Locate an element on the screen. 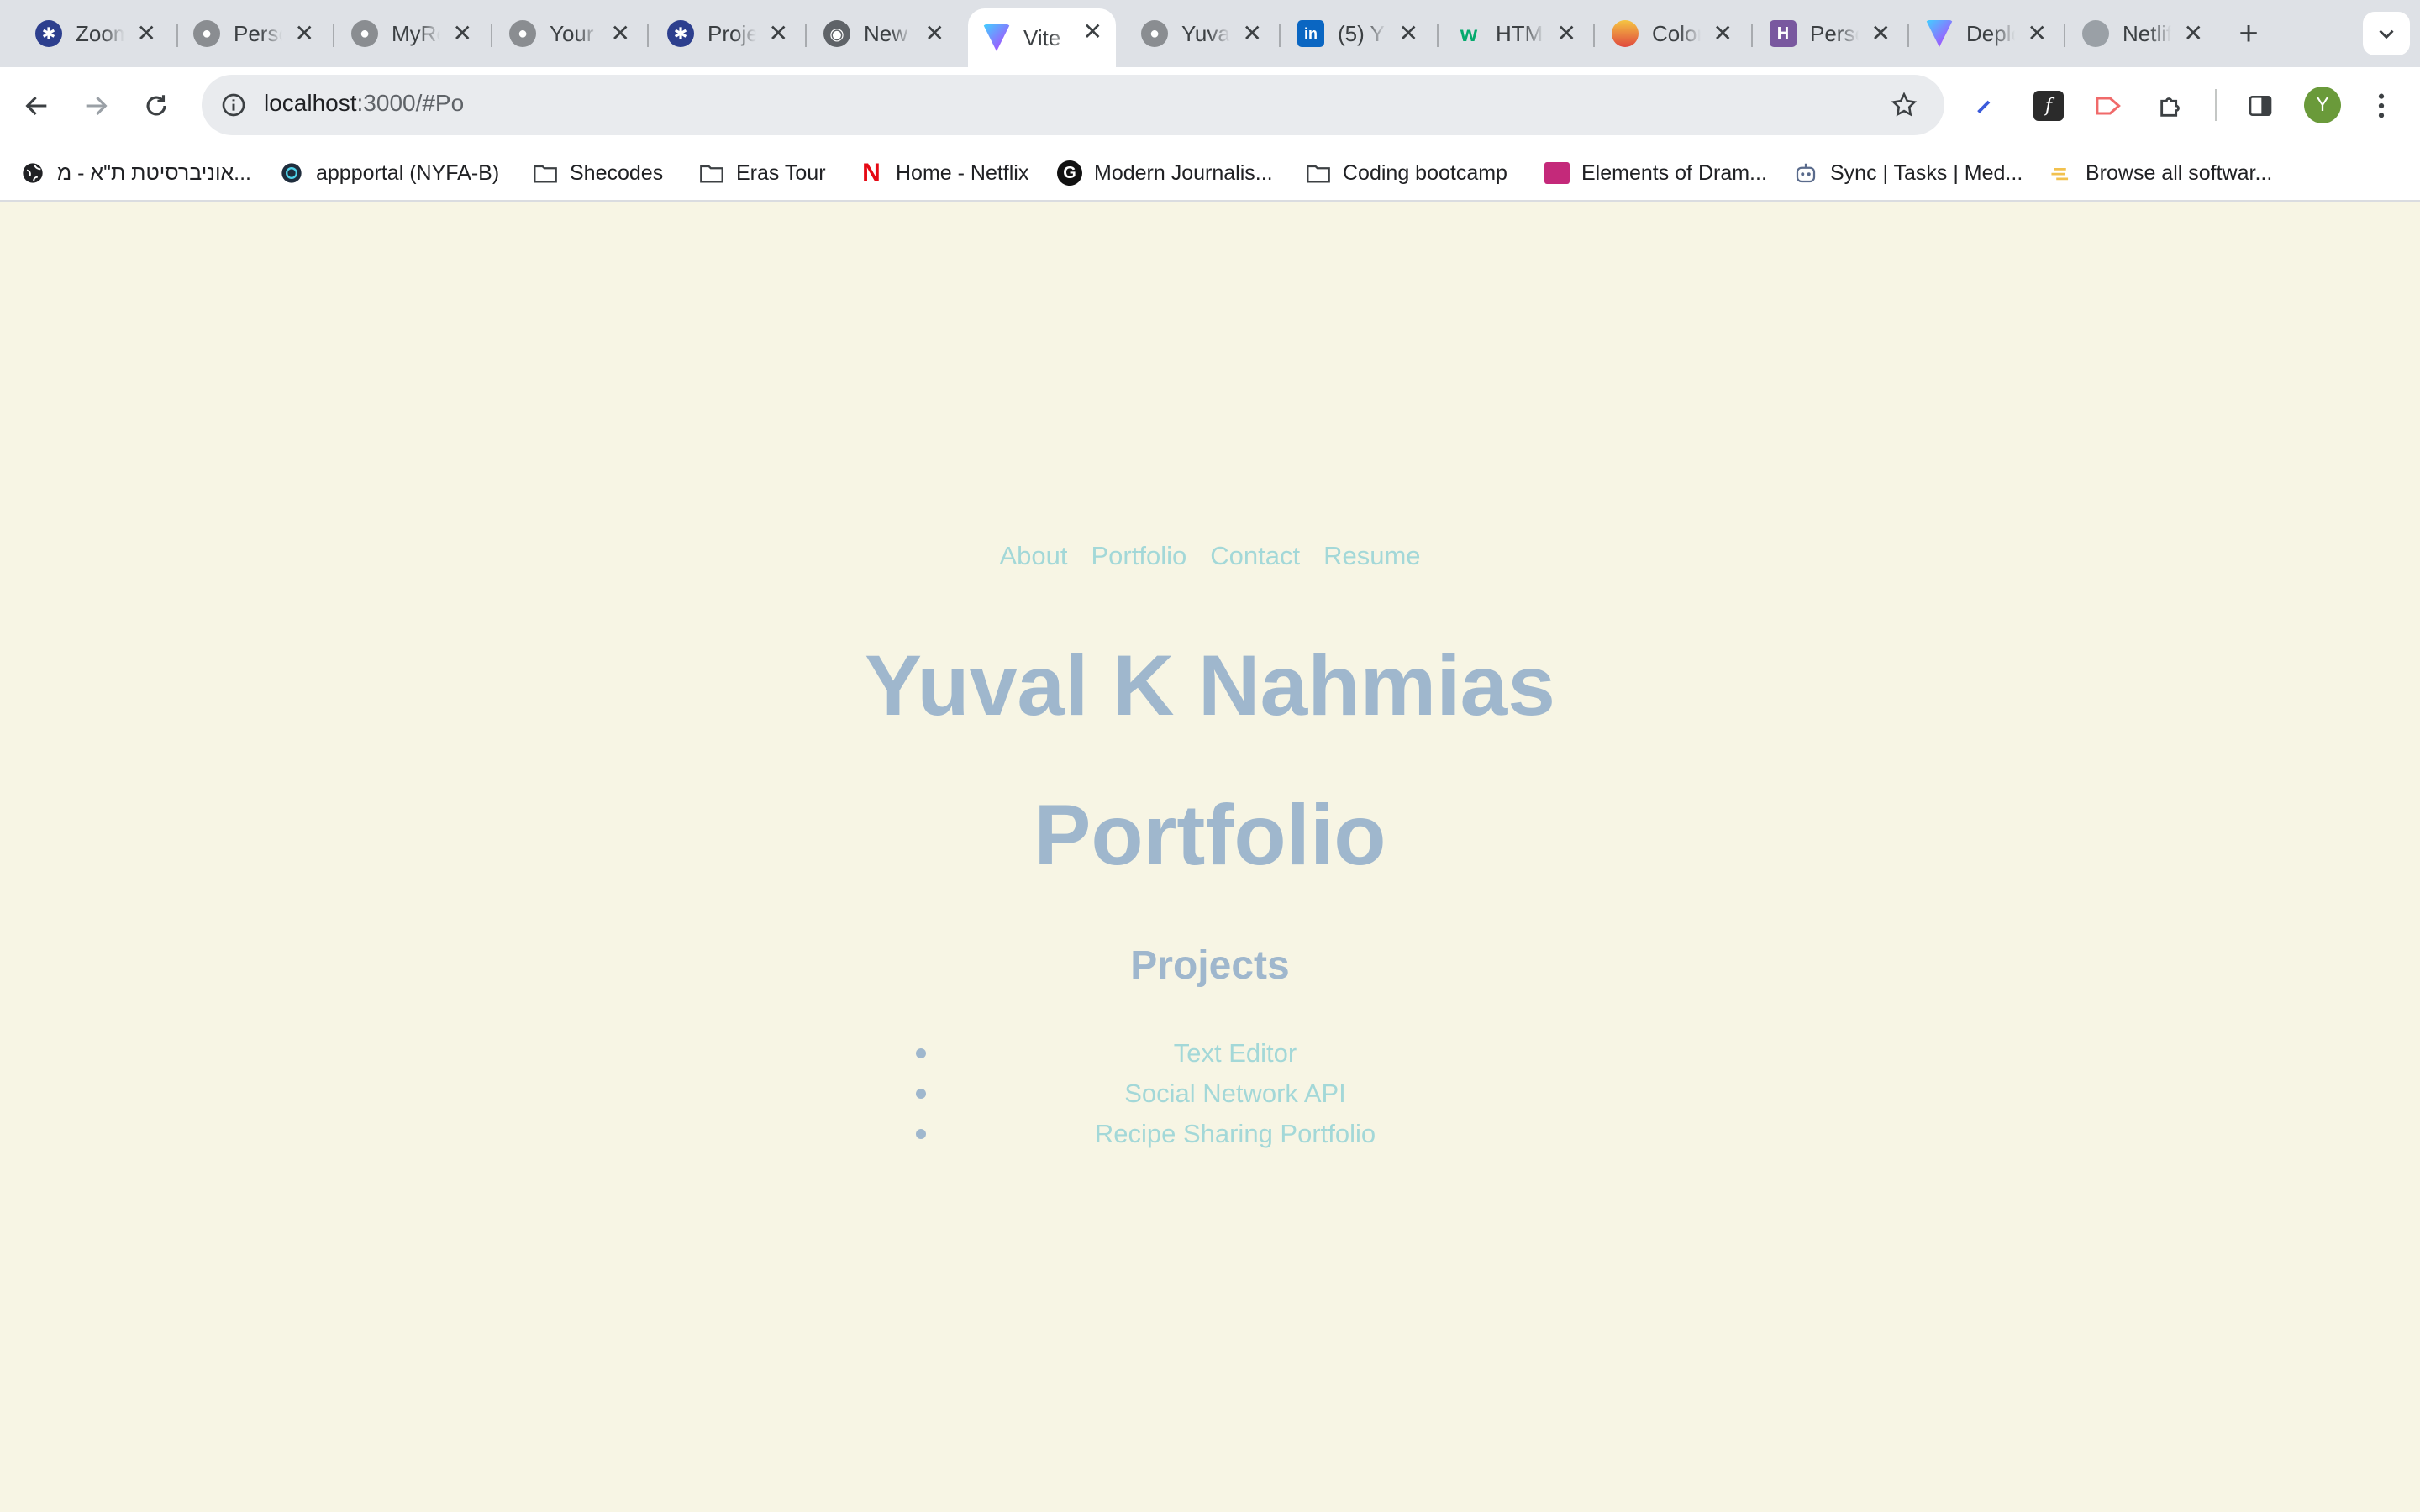 The image size is (2420, 1512). site-info-icon is located at coordinates (233, 105).